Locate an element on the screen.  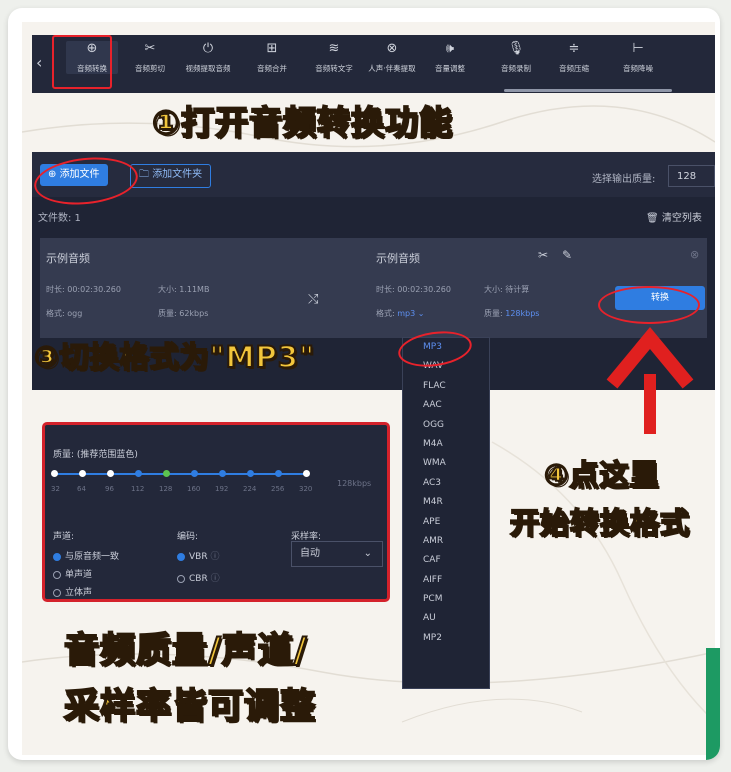
source-quality: 质量: 62kbps is located at coordinates (183, 313).